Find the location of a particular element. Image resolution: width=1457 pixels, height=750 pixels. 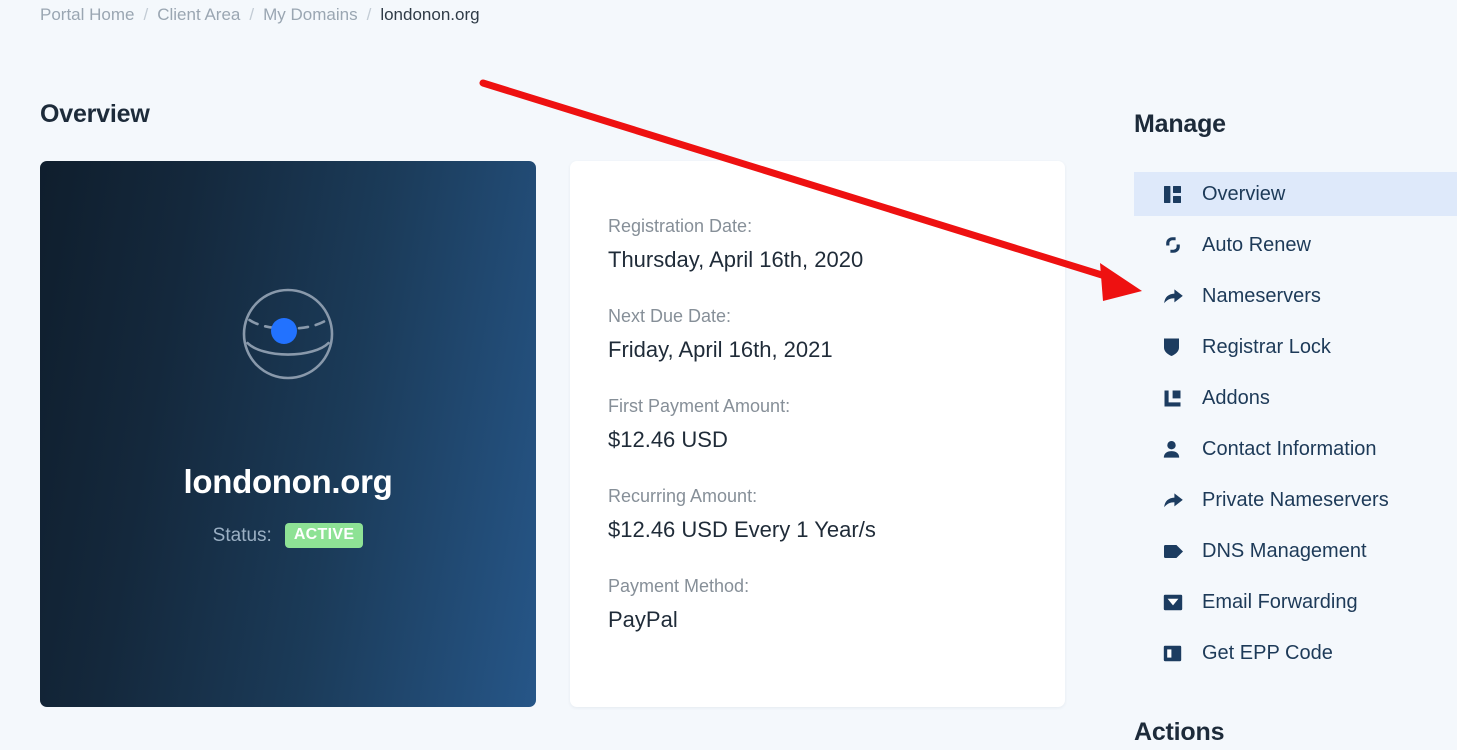

sidebar-heading-manage: Manage is located at coordinates (1180, 124).